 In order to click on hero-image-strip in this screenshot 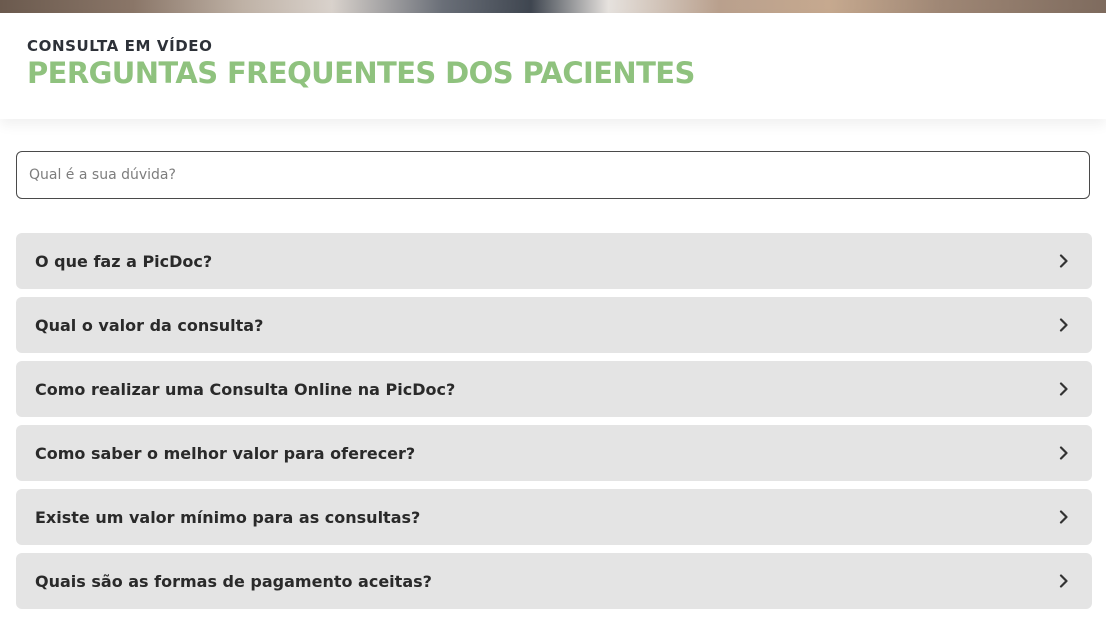, I will do `click(553, 6)`.